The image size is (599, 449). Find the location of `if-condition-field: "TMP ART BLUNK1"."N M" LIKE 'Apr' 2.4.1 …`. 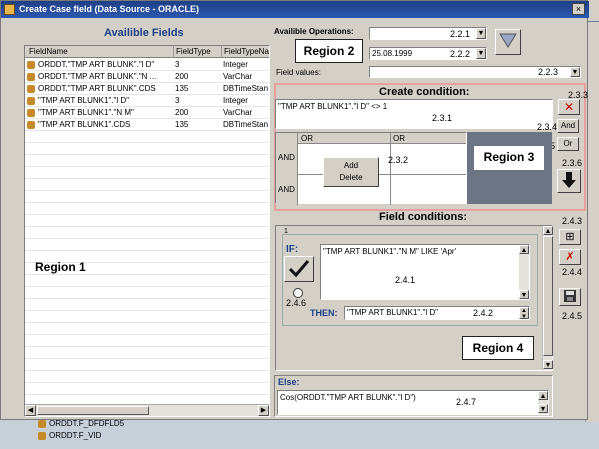

if-condition-field: "TMP ART BLUNK1"."N M" LIKE 'Apr' 2.4.1 … is located at coordinates (425, 272).